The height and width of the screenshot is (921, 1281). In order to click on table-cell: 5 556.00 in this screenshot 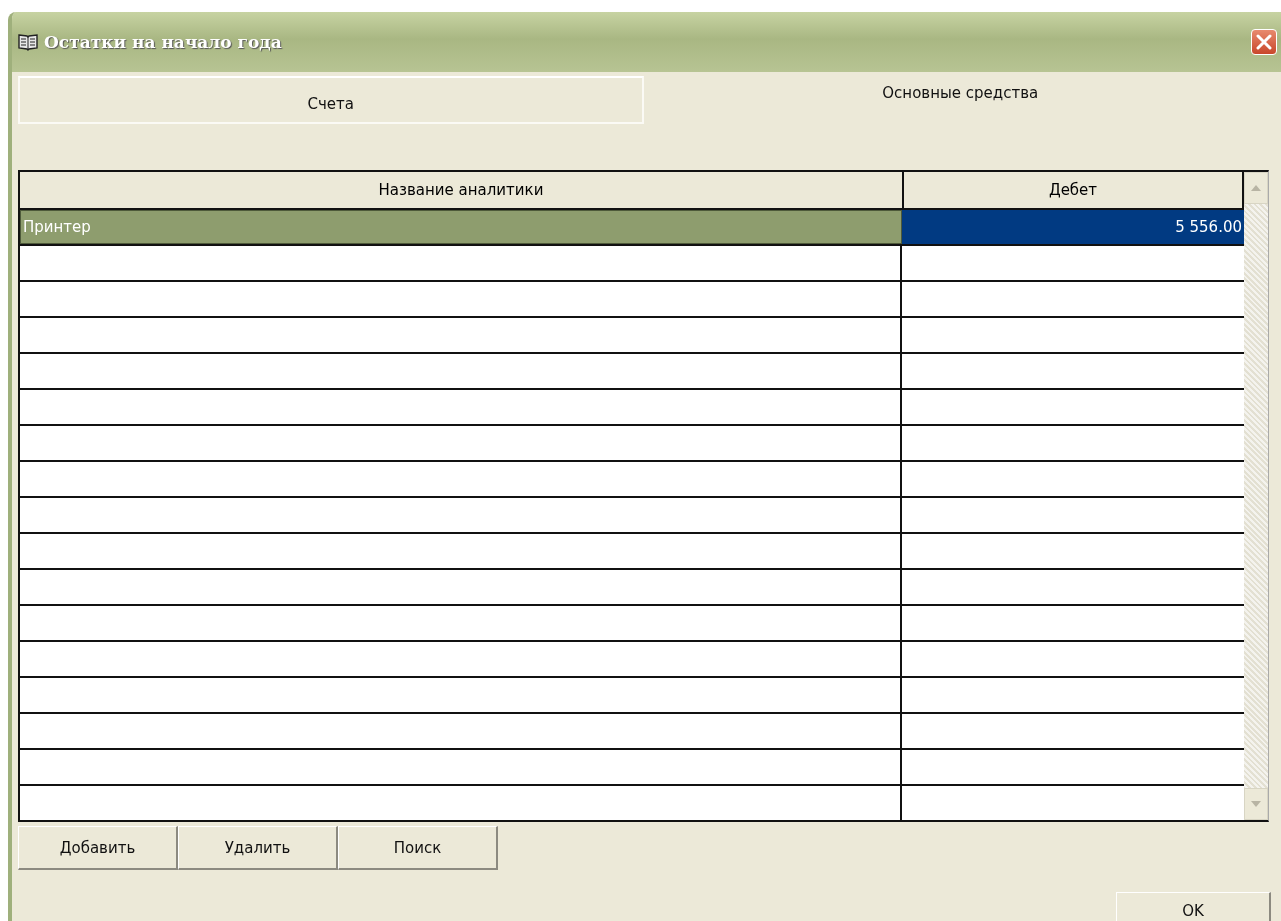, I will do `click(1073, 227)`.